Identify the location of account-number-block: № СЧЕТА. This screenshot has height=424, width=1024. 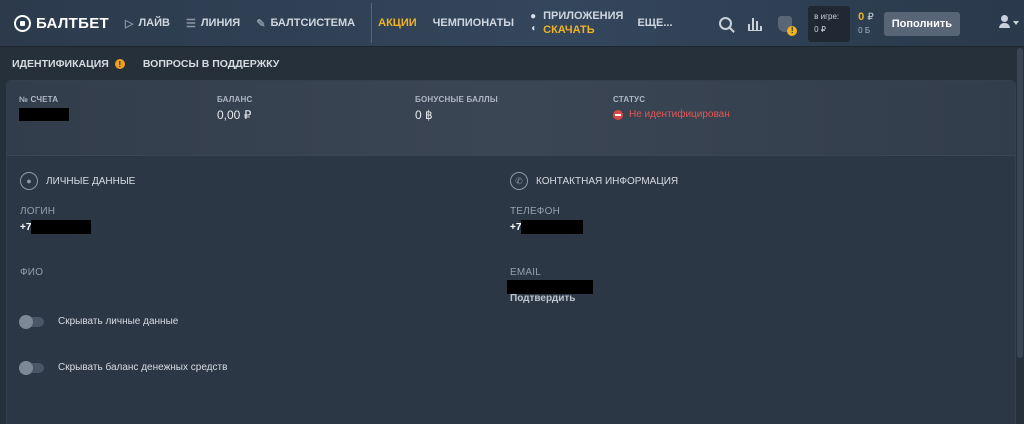
(44, 110).